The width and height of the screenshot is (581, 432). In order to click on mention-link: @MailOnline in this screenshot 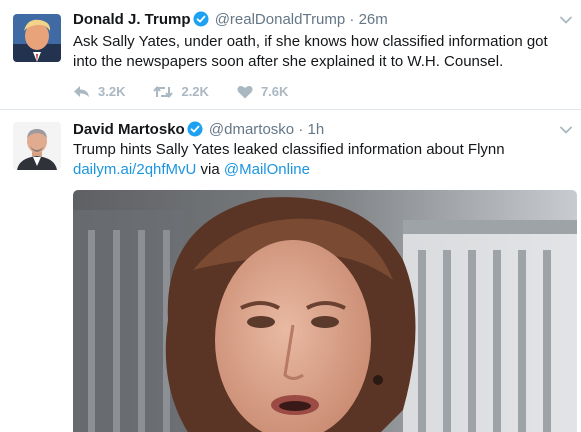, I will do `click(267, 169)`.